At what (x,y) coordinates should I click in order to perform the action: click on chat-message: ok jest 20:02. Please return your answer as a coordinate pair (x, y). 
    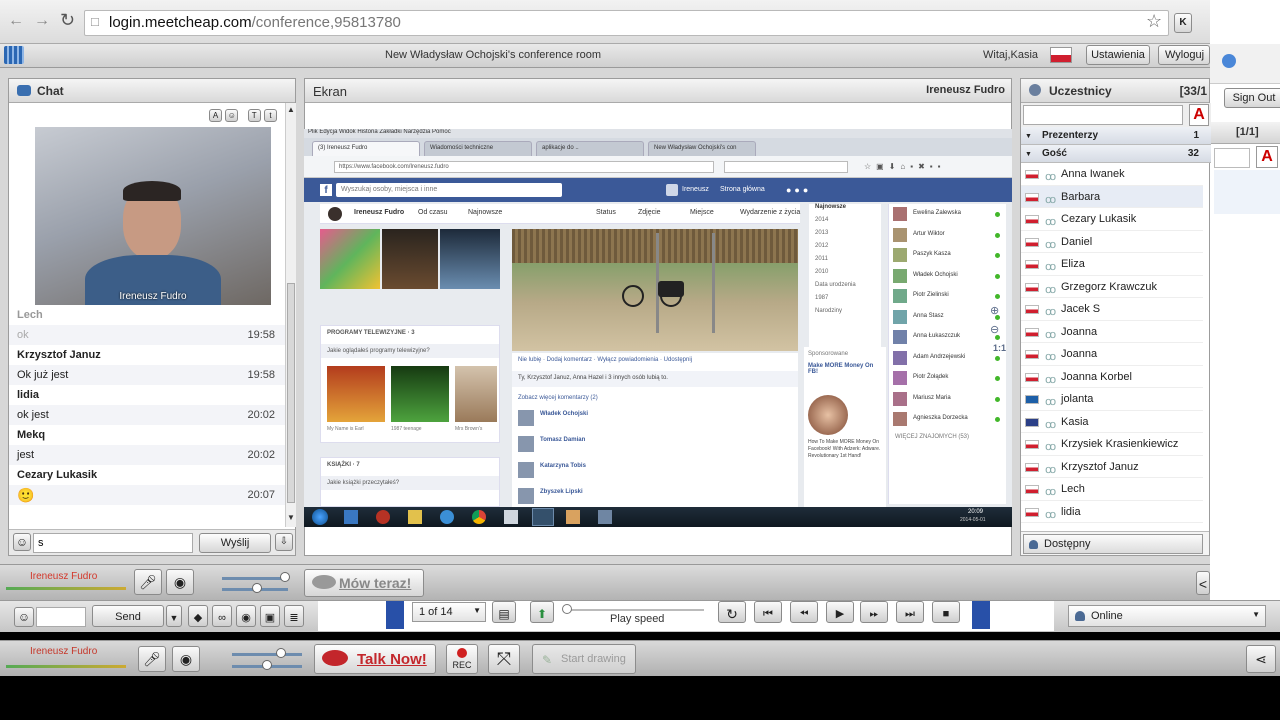
    Looking at the image, I should click on (147, 415).